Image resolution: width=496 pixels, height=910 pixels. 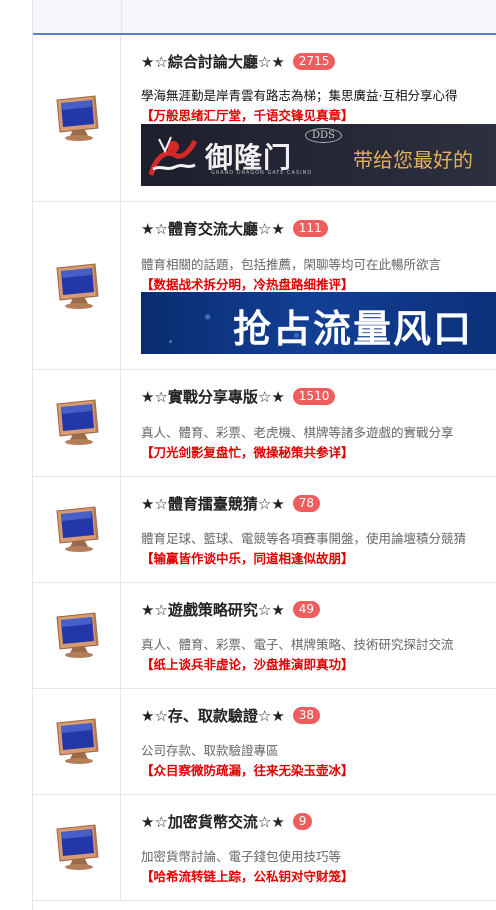 What do you see at coordinates (302, 821) in the screenshot?
I see `post-count-badge: 9` at bounding box center [302, 821].